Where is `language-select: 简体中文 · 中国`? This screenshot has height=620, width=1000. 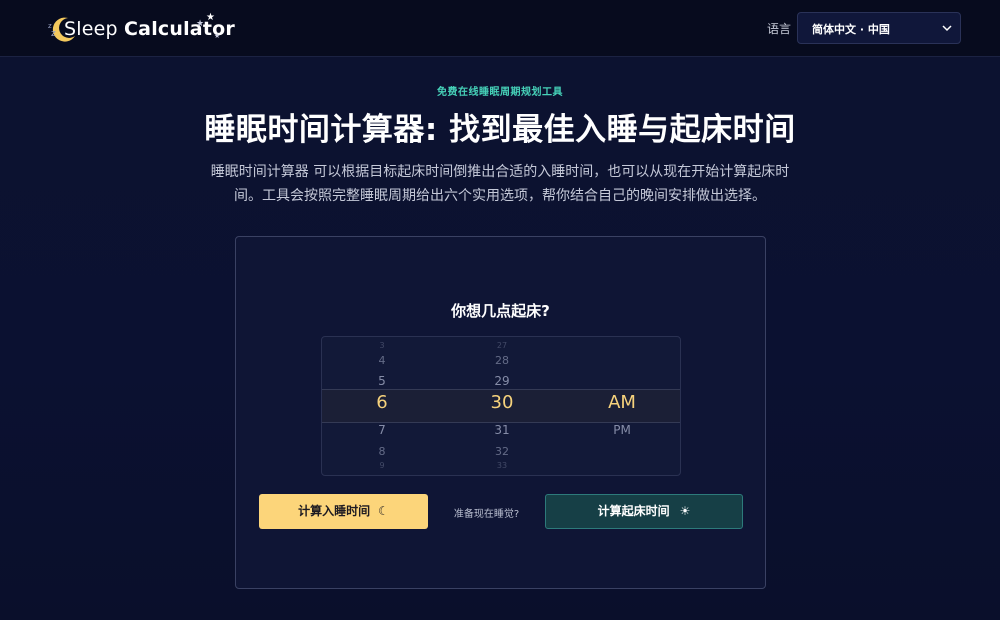 language-select: 简体中文 · 中国 is located at coordinates (879, 28).